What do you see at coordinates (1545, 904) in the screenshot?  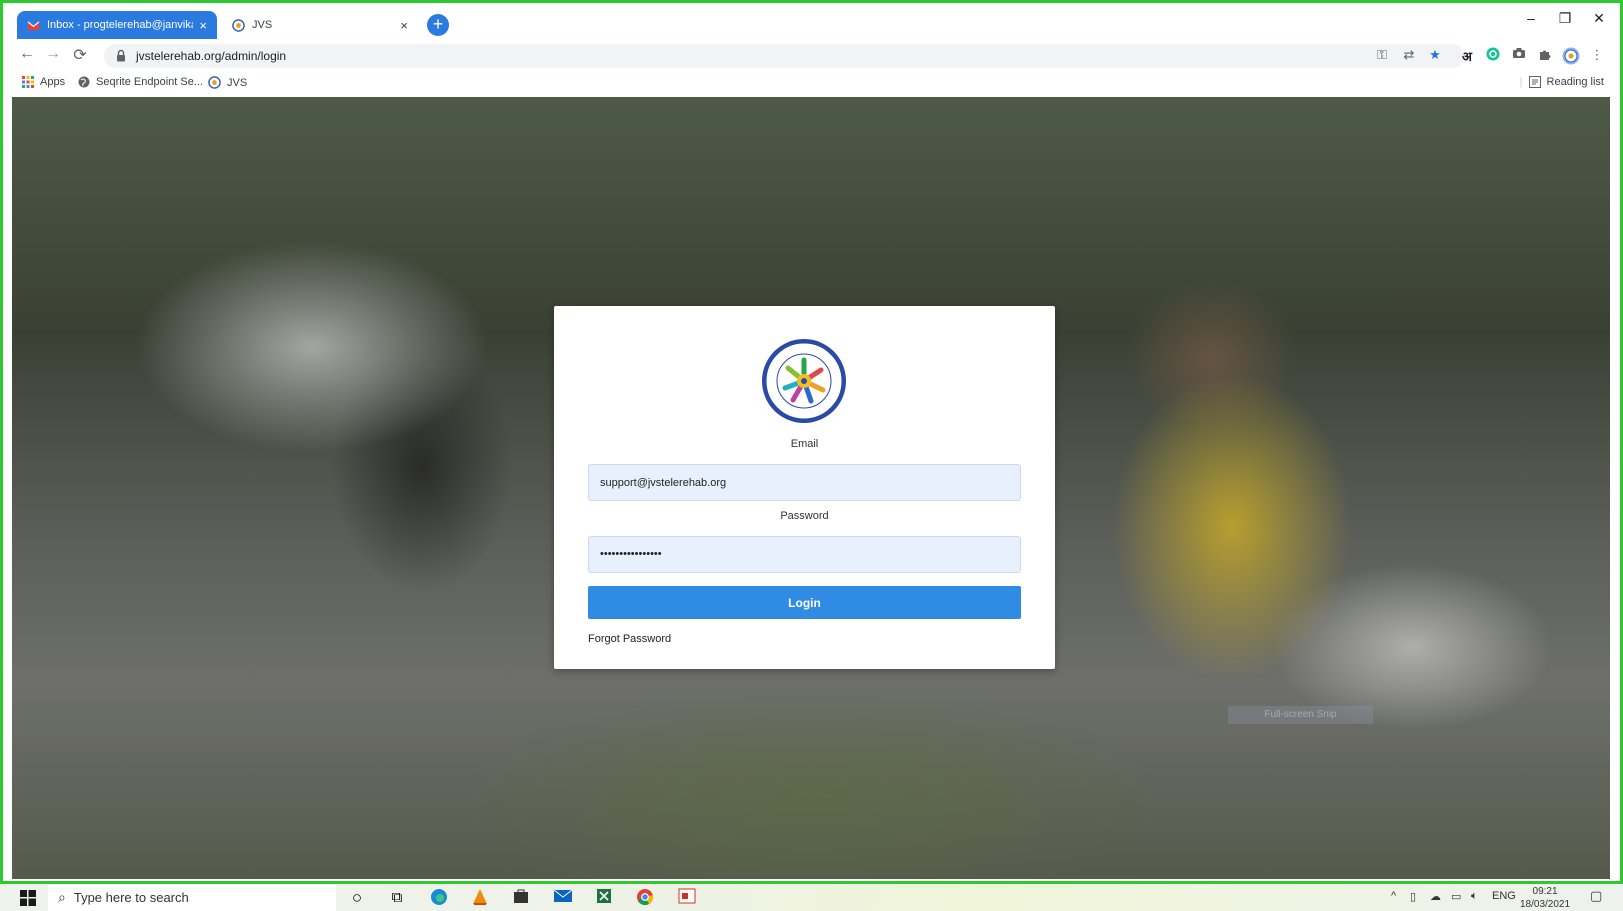 I see `clock-date: 18/03/2021` at bounding box center [1545, 904].